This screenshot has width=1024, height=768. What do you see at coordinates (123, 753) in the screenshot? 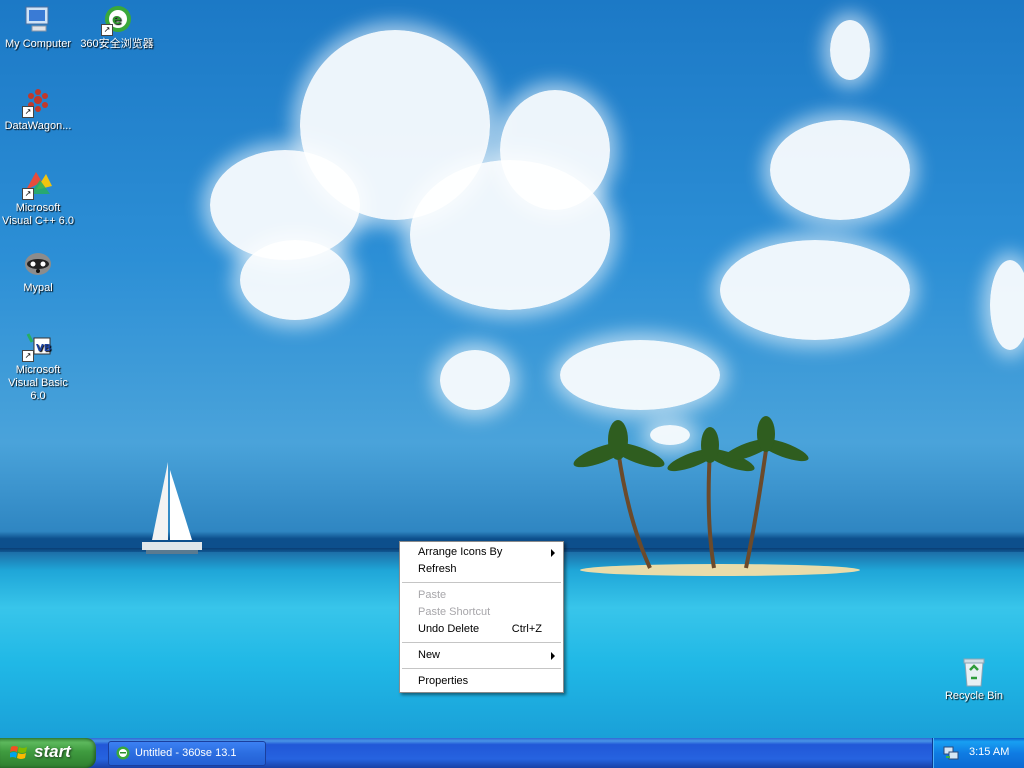
I see `360se-browser-icon` at bounding box center [123, 753].